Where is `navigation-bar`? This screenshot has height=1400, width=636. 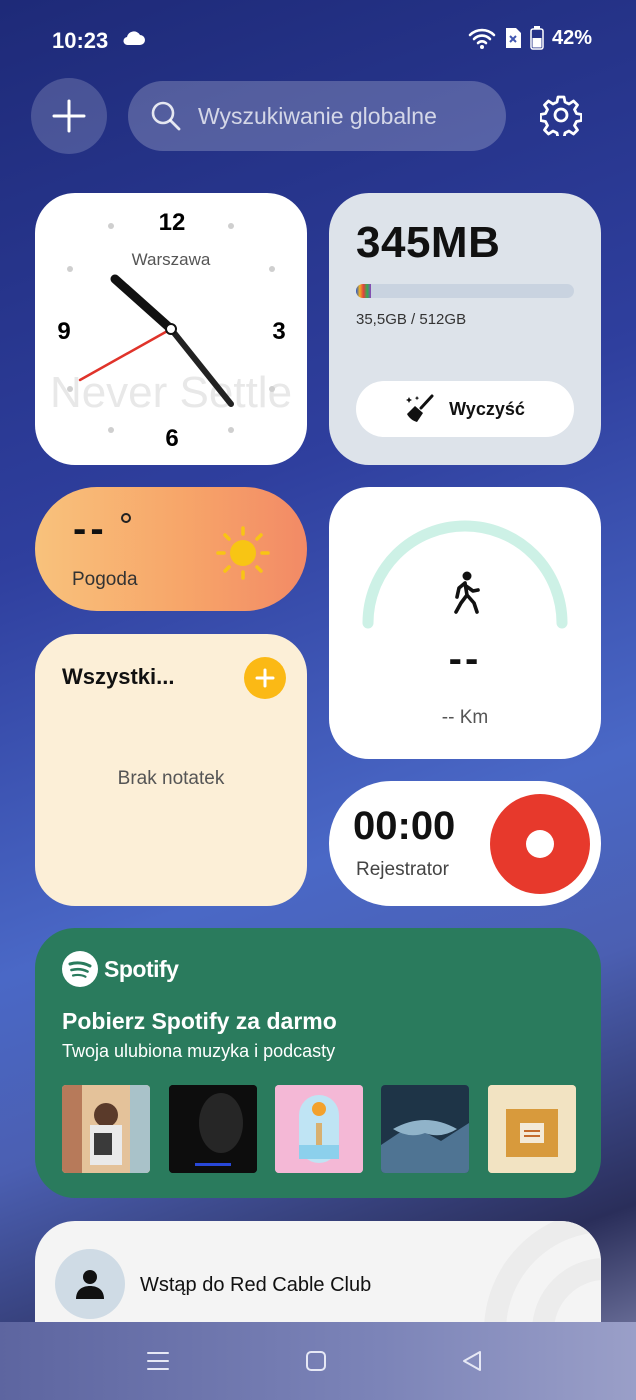
navigation-bar is located at coordinates (318, 1361).